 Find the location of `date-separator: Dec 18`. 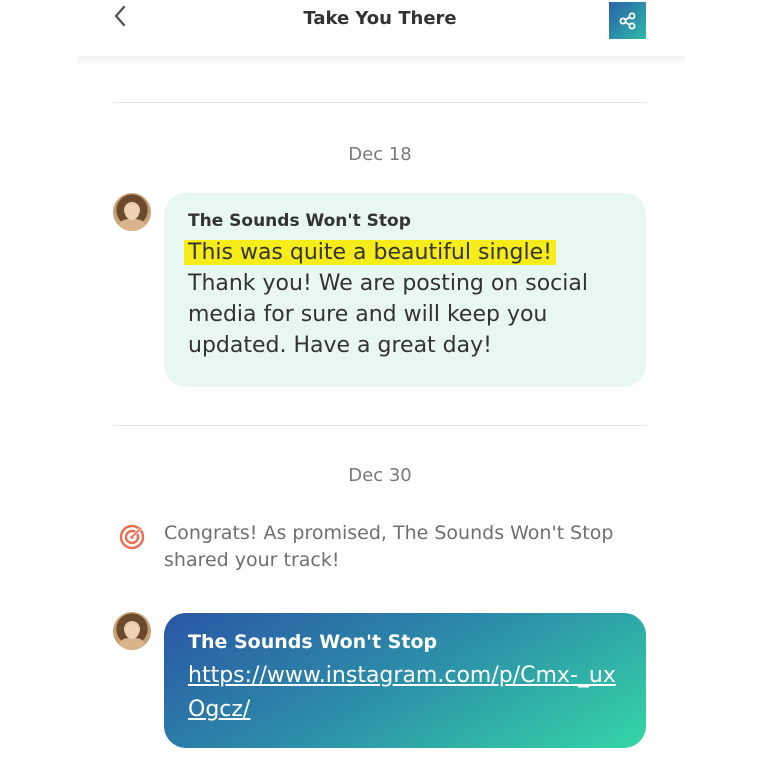

date-separator: Dec 18 is located at coordinates (380, 154).